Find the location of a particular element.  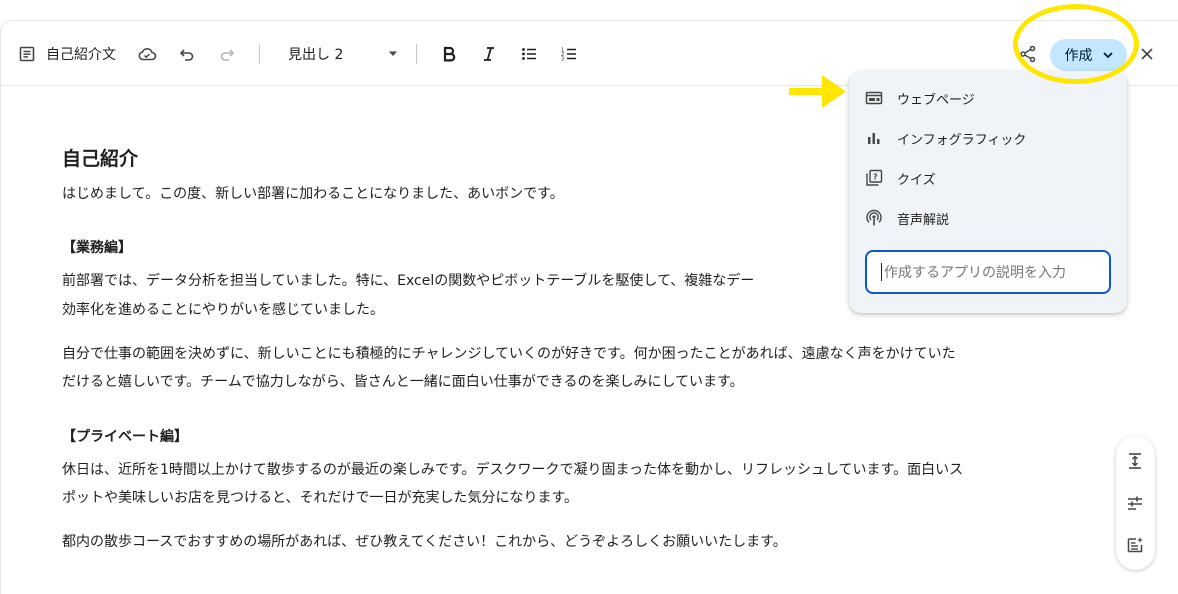

menu-item-label: クイズ is located at coordinates (916, 180).